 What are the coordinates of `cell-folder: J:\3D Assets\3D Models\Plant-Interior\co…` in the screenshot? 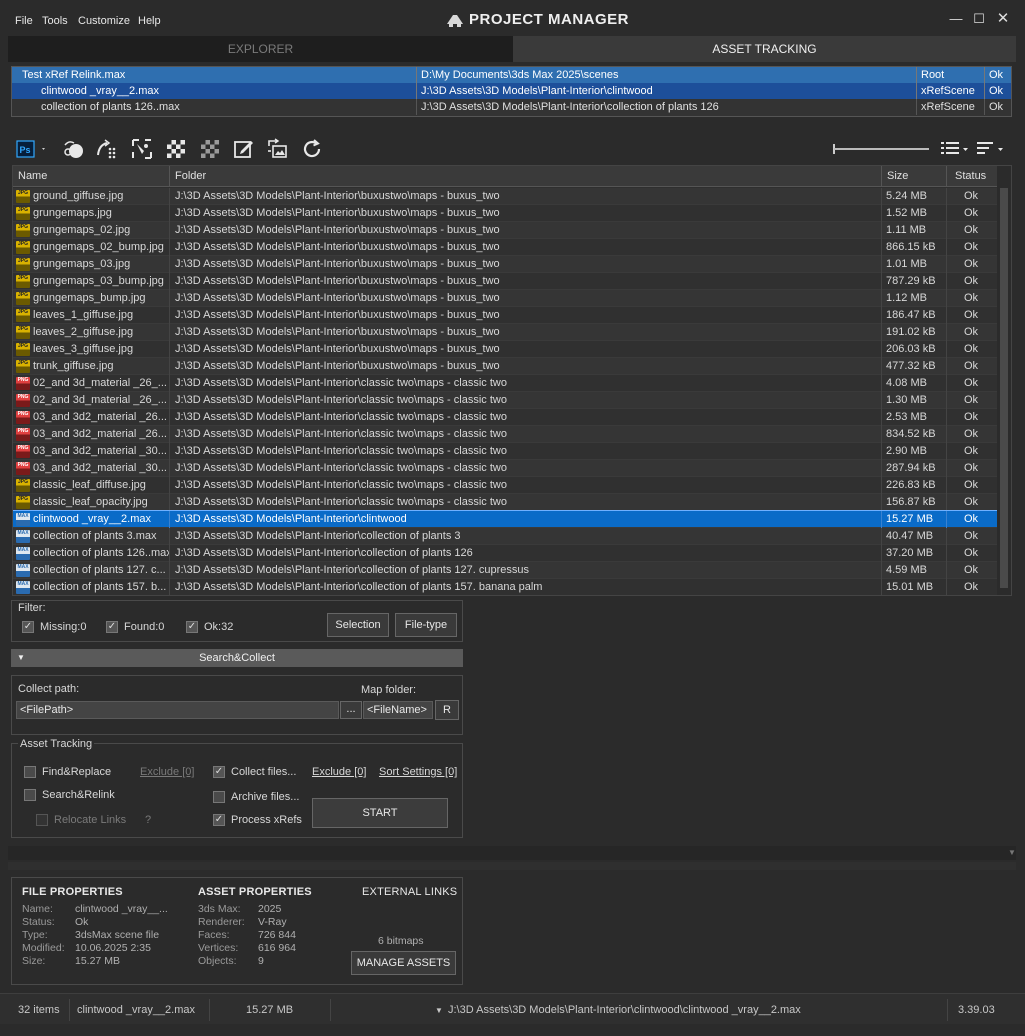 It's located at (526, 587).